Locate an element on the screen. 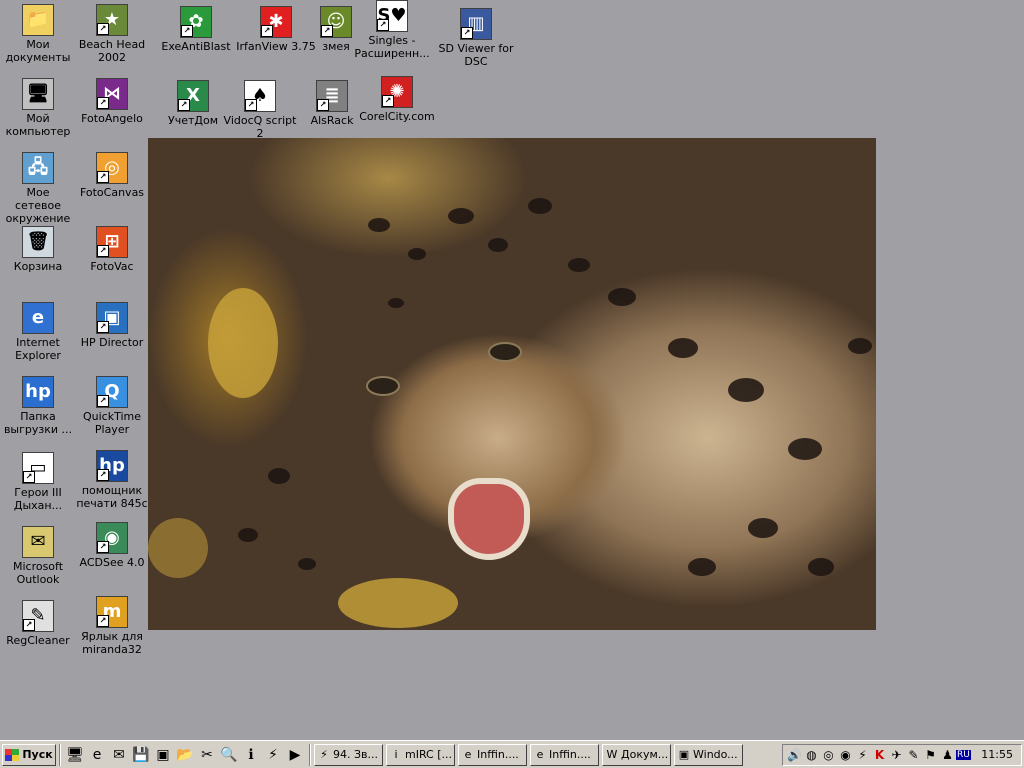 This screenshot has height=768, width=1024. quick-launch-bar: 🖥 e ✉ 💾 ▣ 📂 ✂ 🔍 ℹ ⚡ ▶ is located at coordinates (185, 755).